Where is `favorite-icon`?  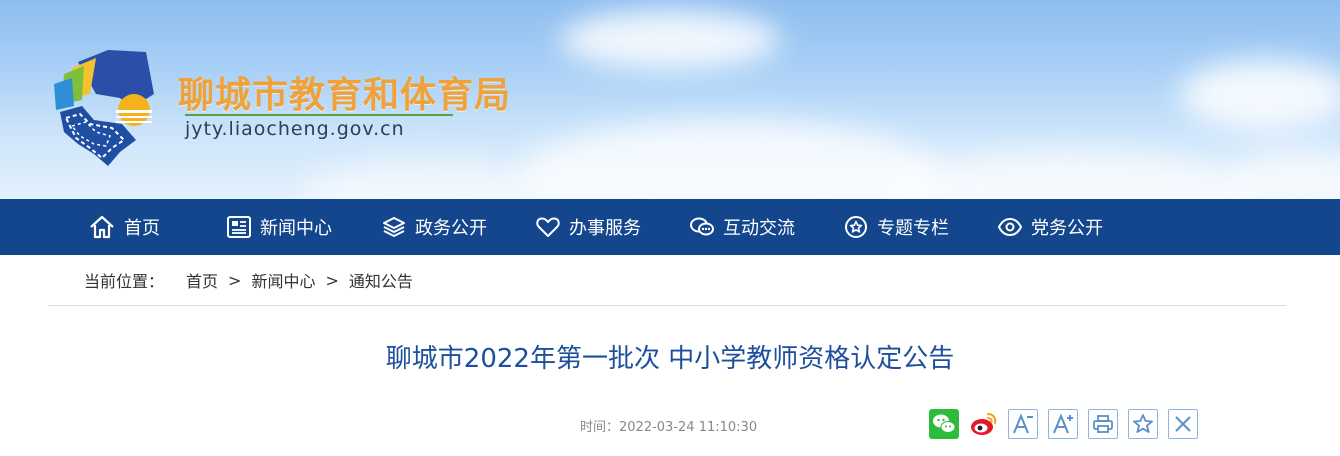
favorite-icon is located at coordinates (1143, 423).